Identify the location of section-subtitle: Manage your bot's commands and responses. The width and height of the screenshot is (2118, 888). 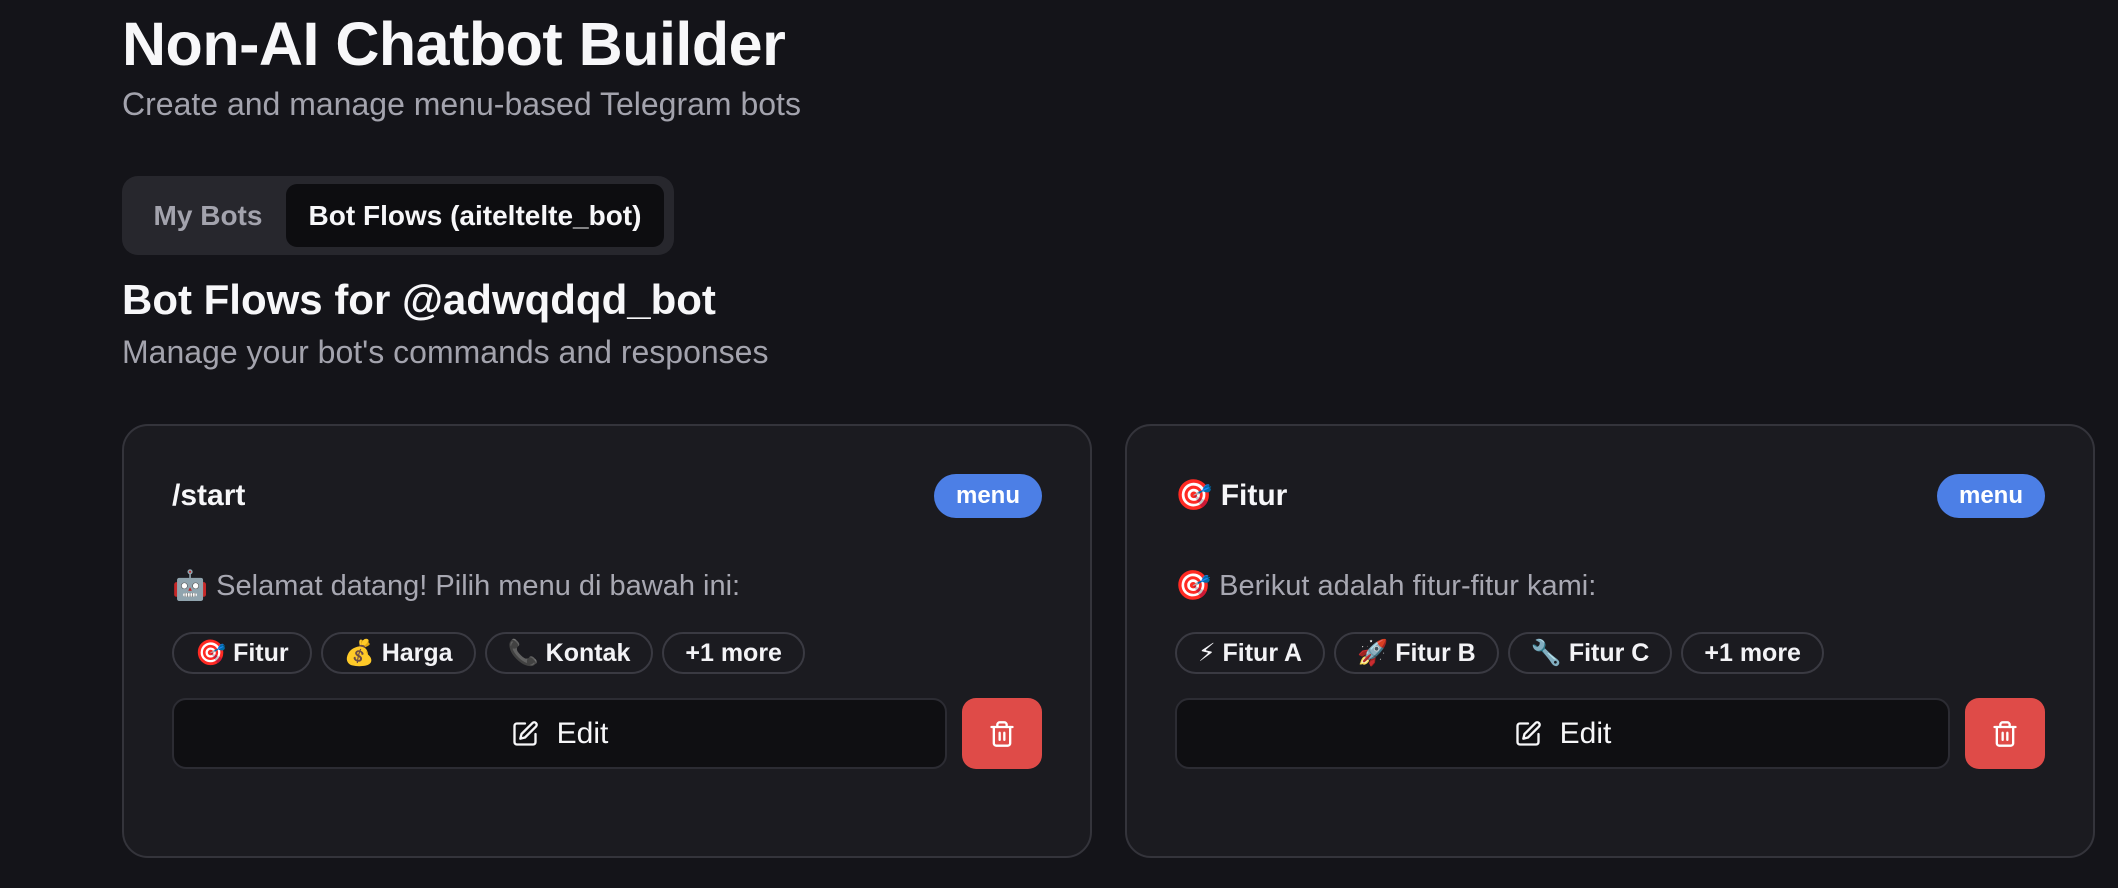
(445, 352).